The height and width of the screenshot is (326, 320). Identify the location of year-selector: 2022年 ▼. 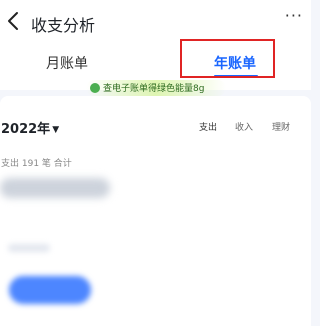
(30, 127).